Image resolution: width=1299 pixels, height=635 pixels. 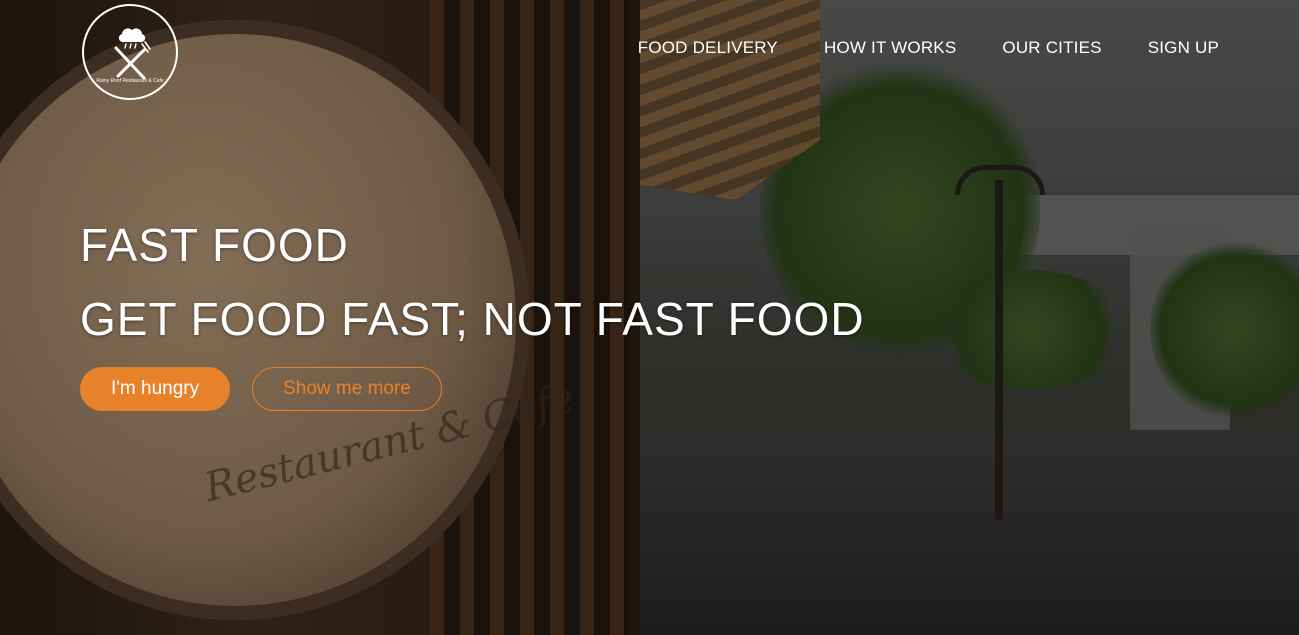 I want to click on nav-item-how-it-works: HOW IT WORKS, so click(x=890, y=48).